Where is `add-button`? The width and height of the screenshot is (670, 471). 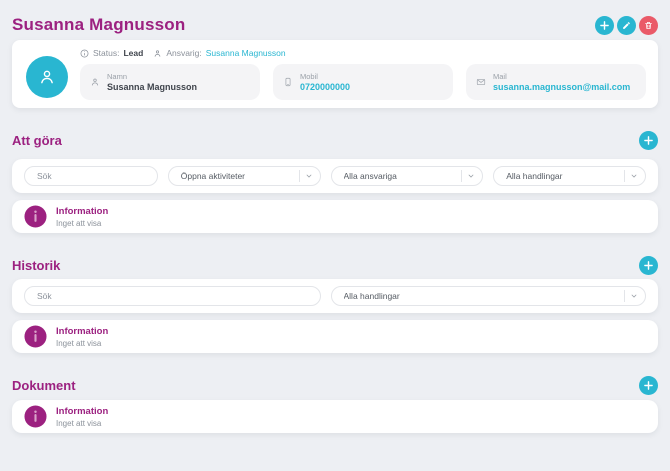
add-button is located at coordinates (604, 25).